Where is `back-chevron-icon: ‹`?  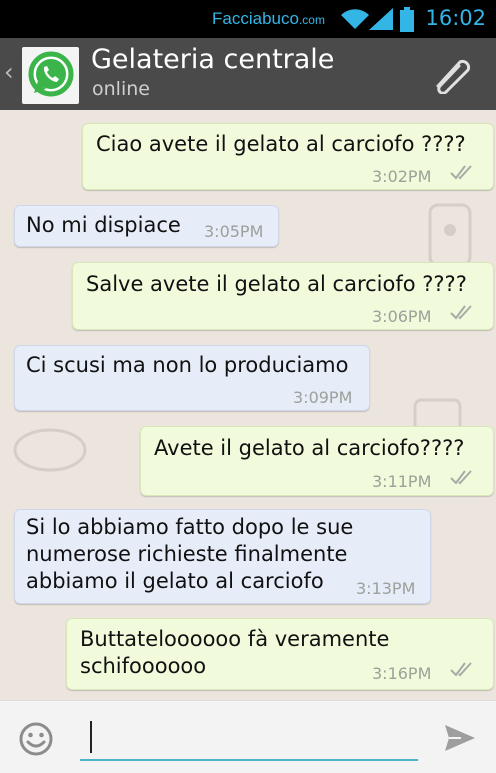
back-chevron-icon: ‹ is located at coordinates (9, 72).